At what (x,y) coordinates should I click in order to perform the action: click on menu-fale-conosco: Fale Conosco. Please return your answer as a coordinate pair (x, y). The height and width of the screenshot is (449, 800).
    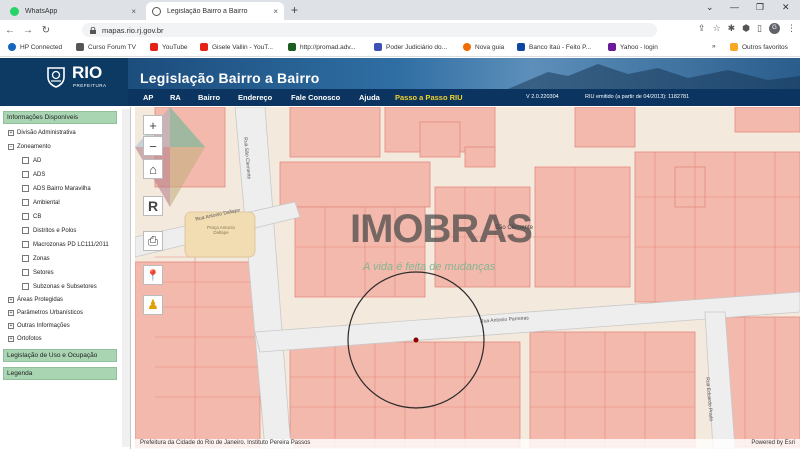
    Looking at the image, I should click on (315, 97).